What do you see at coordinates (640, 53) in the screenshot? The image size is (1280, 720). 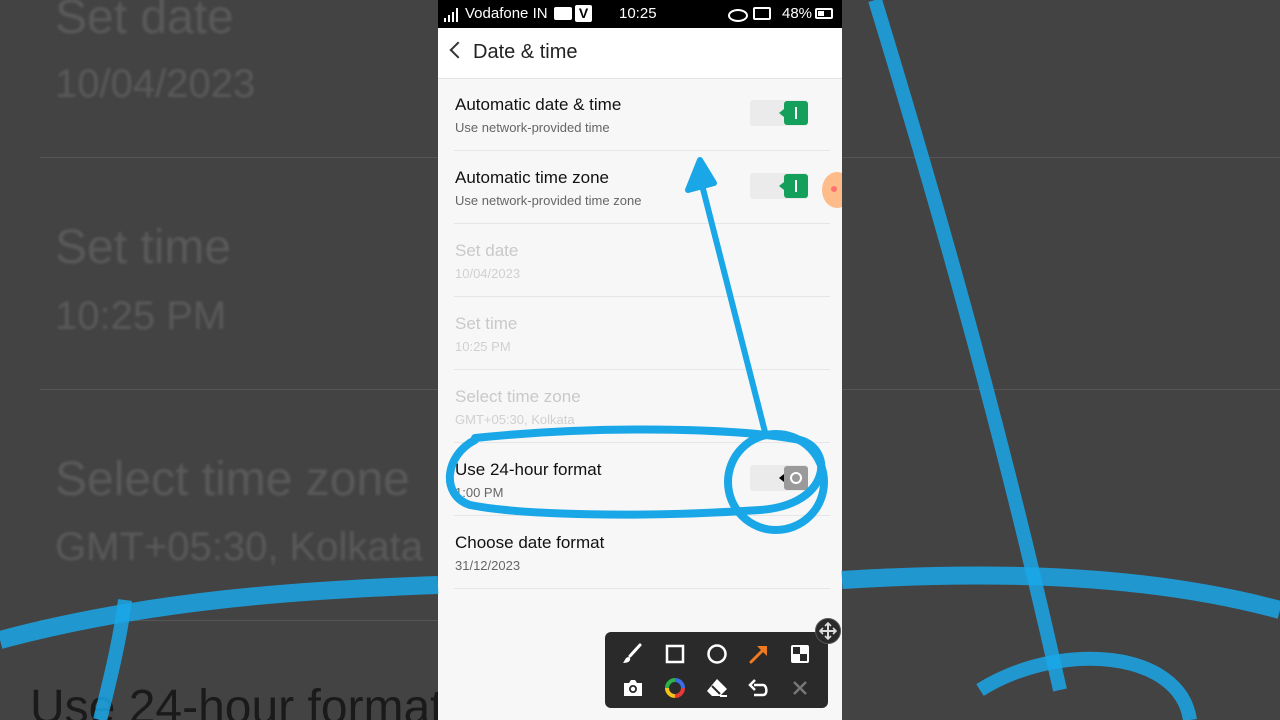 I see `app-header: Date & time` at bounding box center [640, 53].